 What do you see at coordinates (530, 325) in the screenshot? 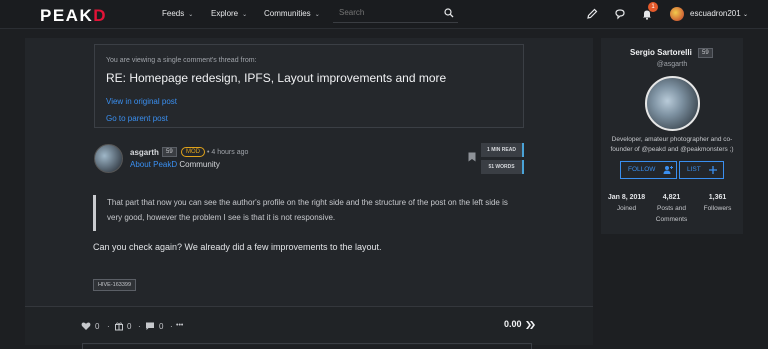
I see `hive-icon` at bounding box center [530, 325].